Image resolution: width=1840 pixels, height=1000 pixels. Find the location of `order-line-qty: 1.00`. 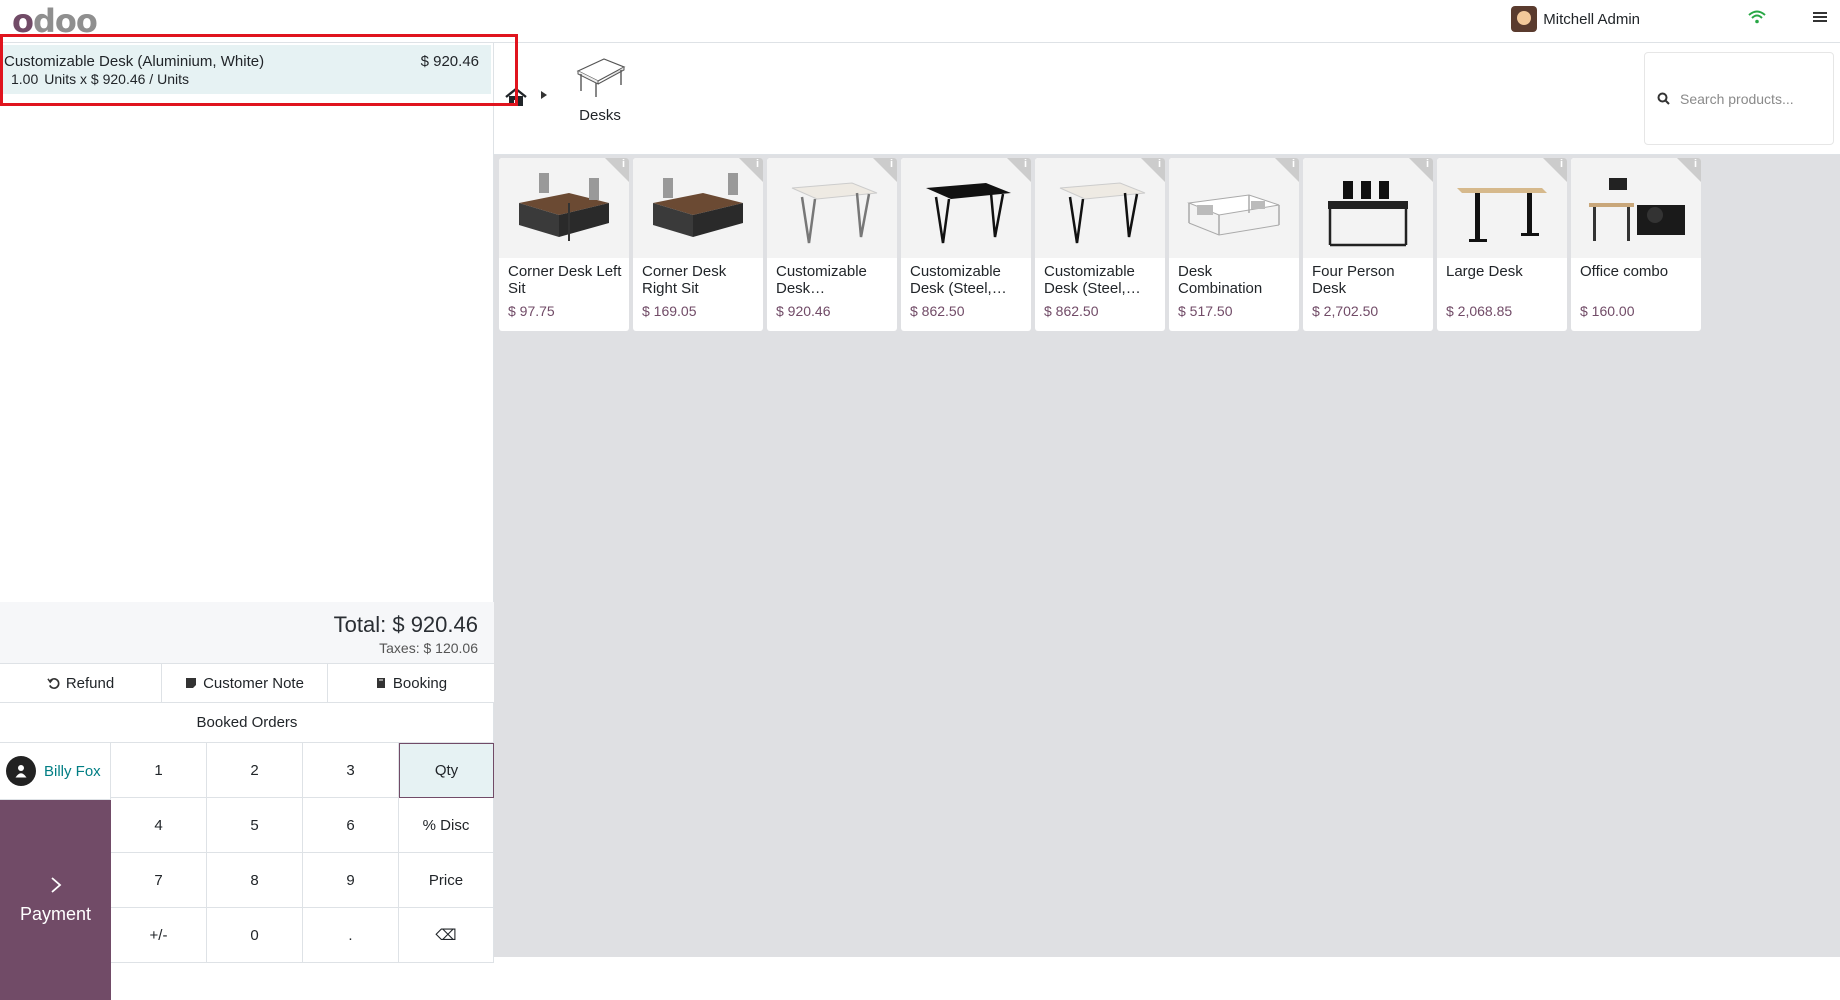

order-line-qty: 1.00 is located at coordinates (25, 79).